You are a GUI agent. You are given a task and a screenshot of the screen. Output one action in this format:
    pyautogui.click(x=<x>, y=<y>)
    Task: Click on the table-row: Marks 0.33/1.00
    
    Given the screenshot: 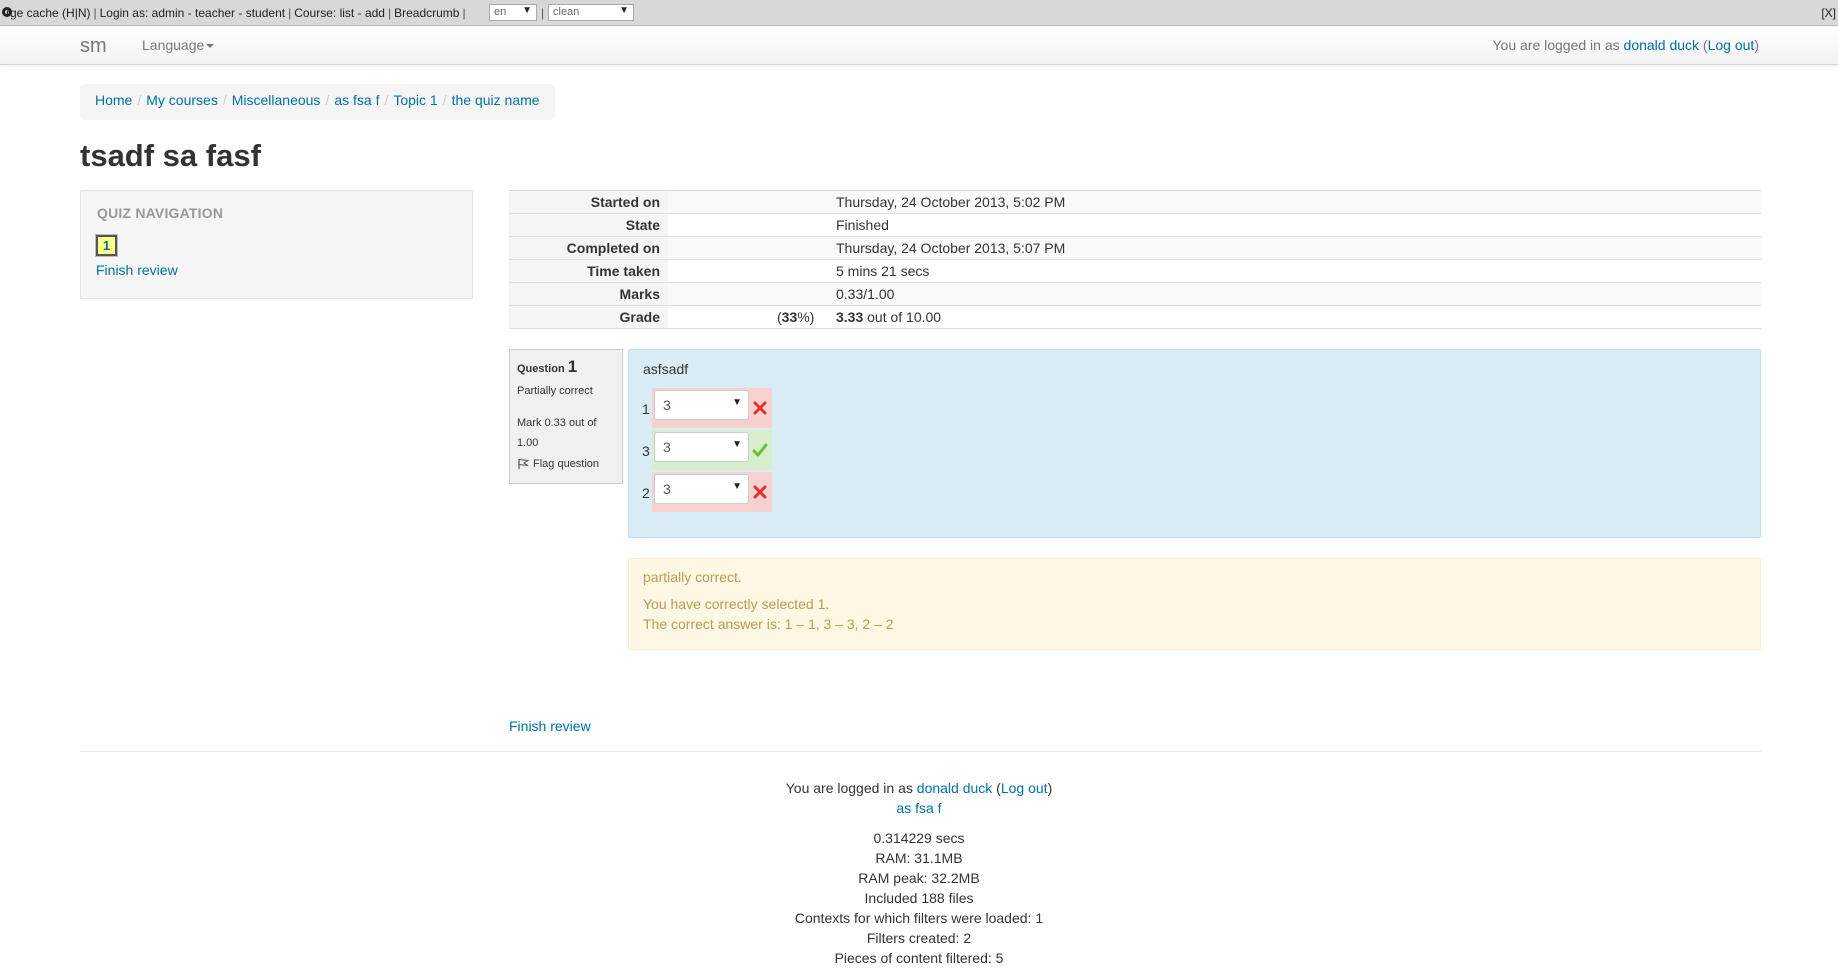 What is the action you would take?
    pyautogui.click(x=1135, y=294)
    